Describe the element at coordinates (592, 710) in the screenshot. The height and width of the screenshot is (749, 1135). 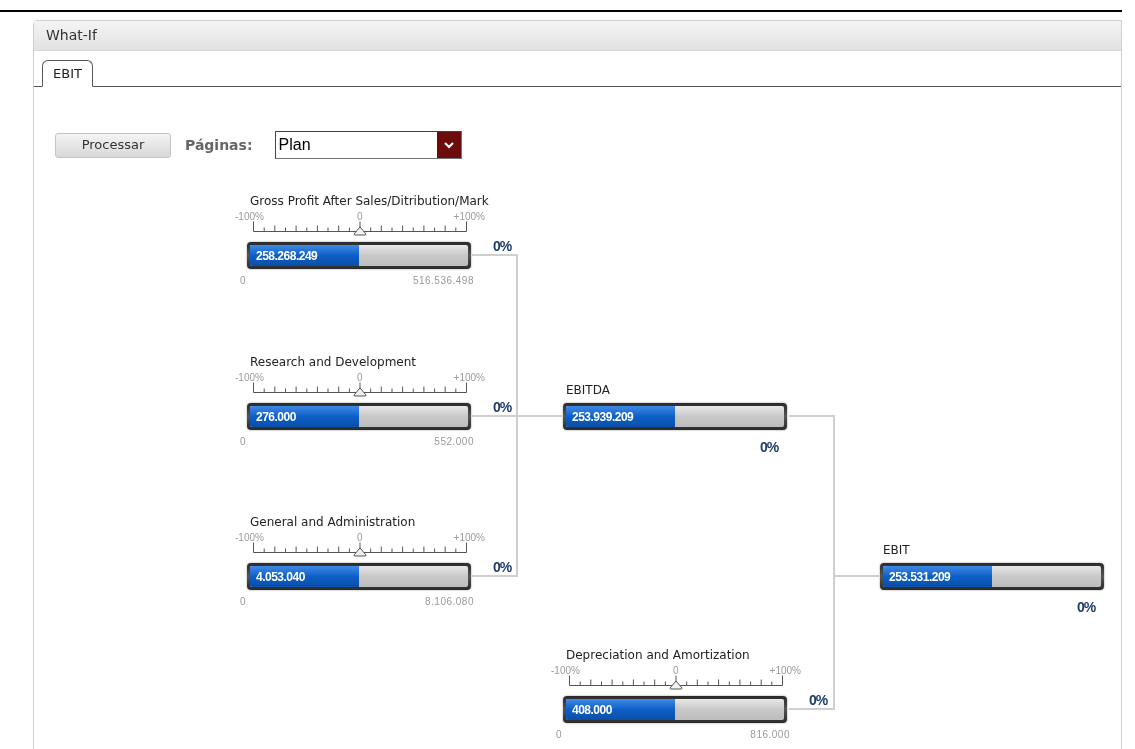
I see `bar-value: 408.000` at that location.